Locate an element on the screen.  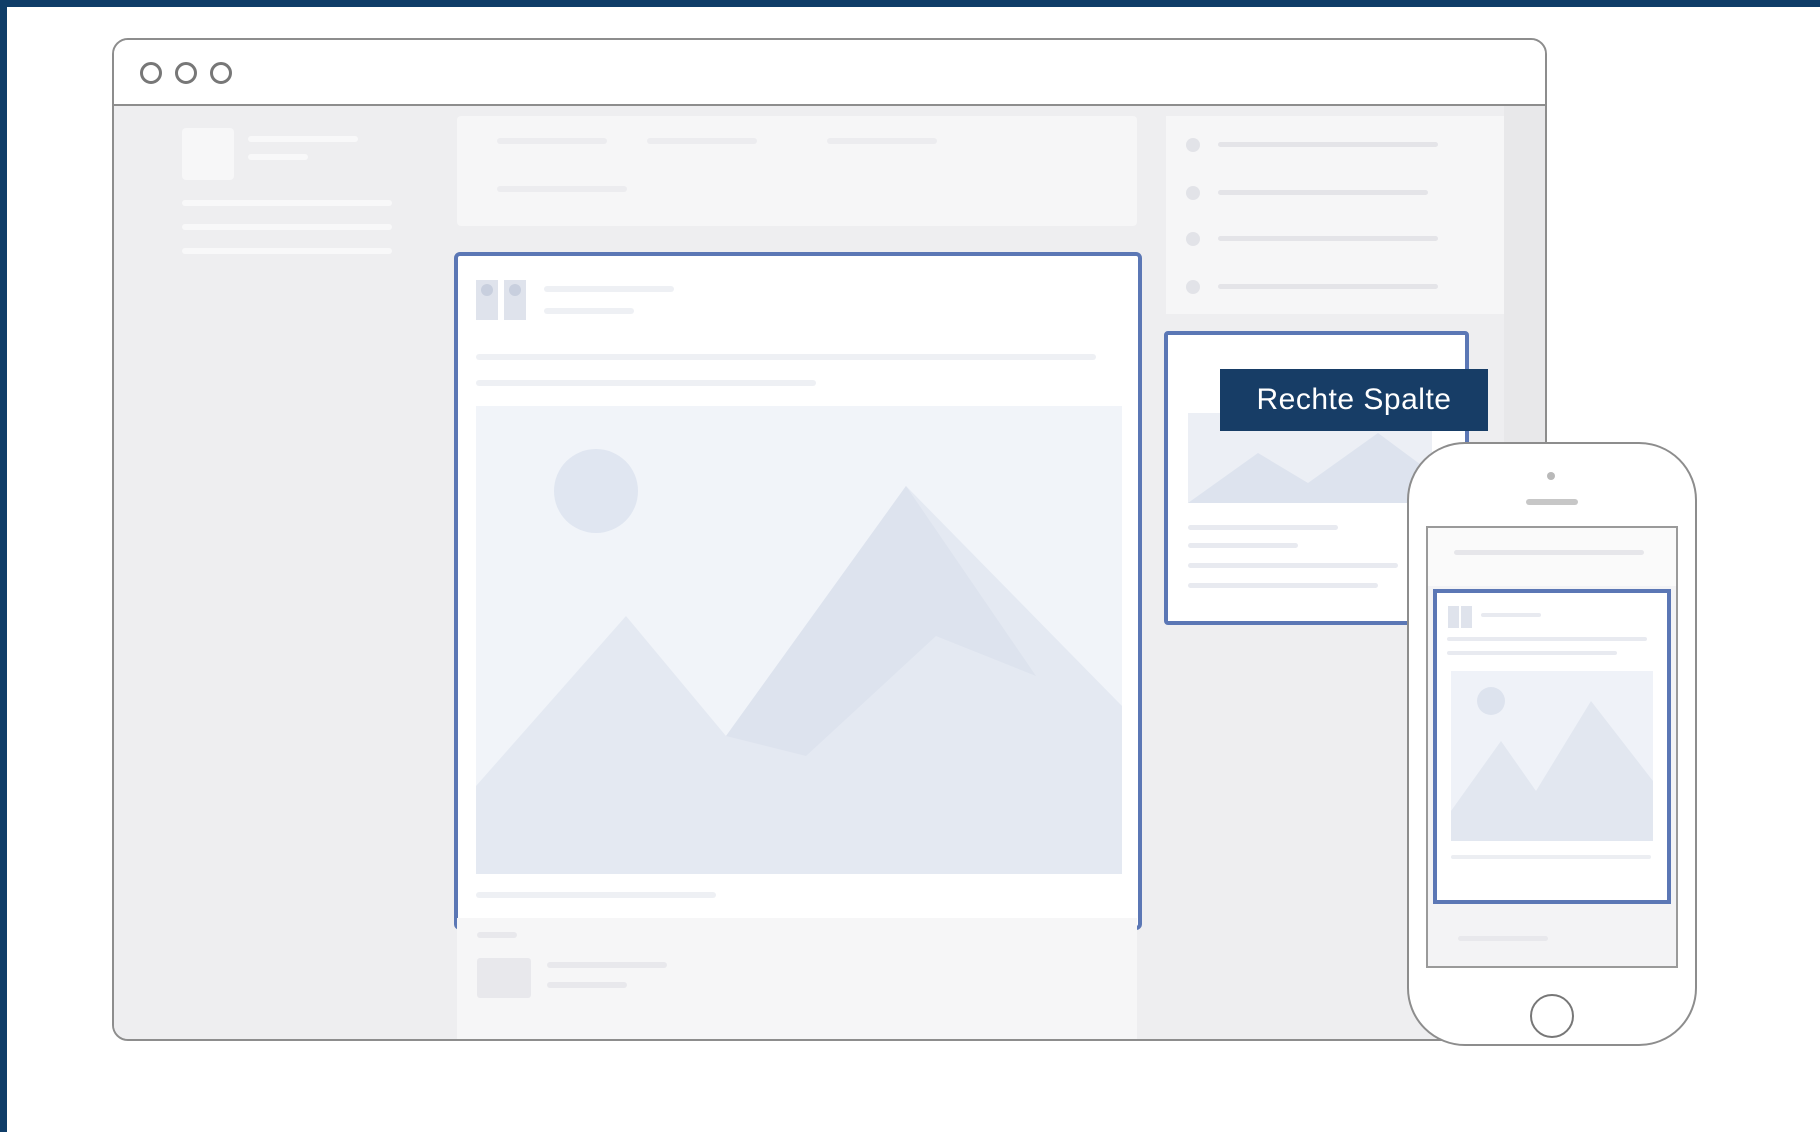
profile-picture-placeholder is located at coordinates (208, 154).